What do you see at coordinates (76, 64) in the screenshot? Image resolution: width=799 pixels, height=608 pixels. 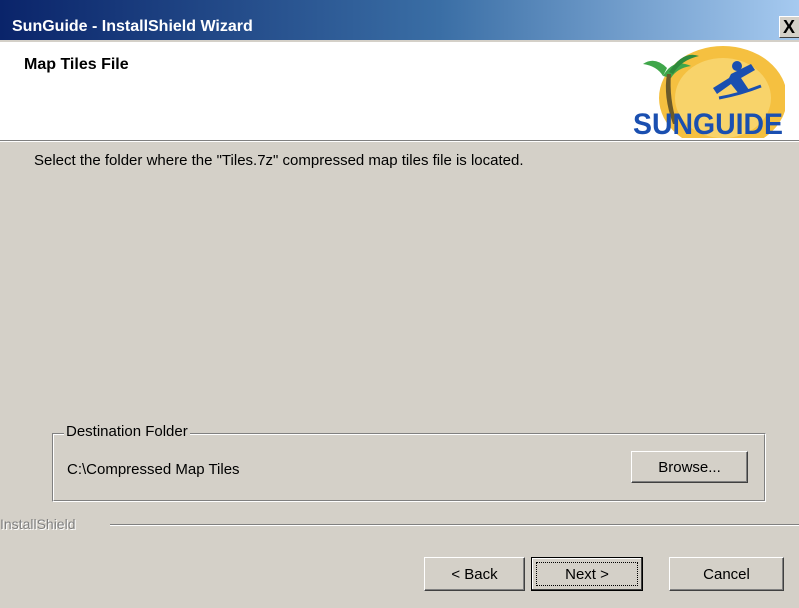 I see `page-title: Map Tiles File` at bounding box center [76, 64].